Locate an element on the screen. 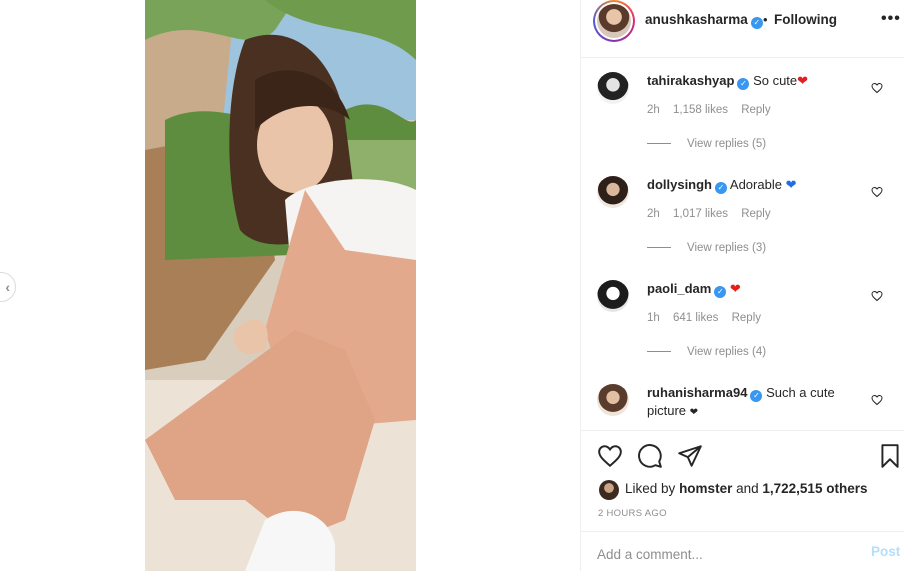 Image resolution: width=904 pixels, height=571 pixels. view-replies-button: View replies (3) is located at coordinates (706, 248).